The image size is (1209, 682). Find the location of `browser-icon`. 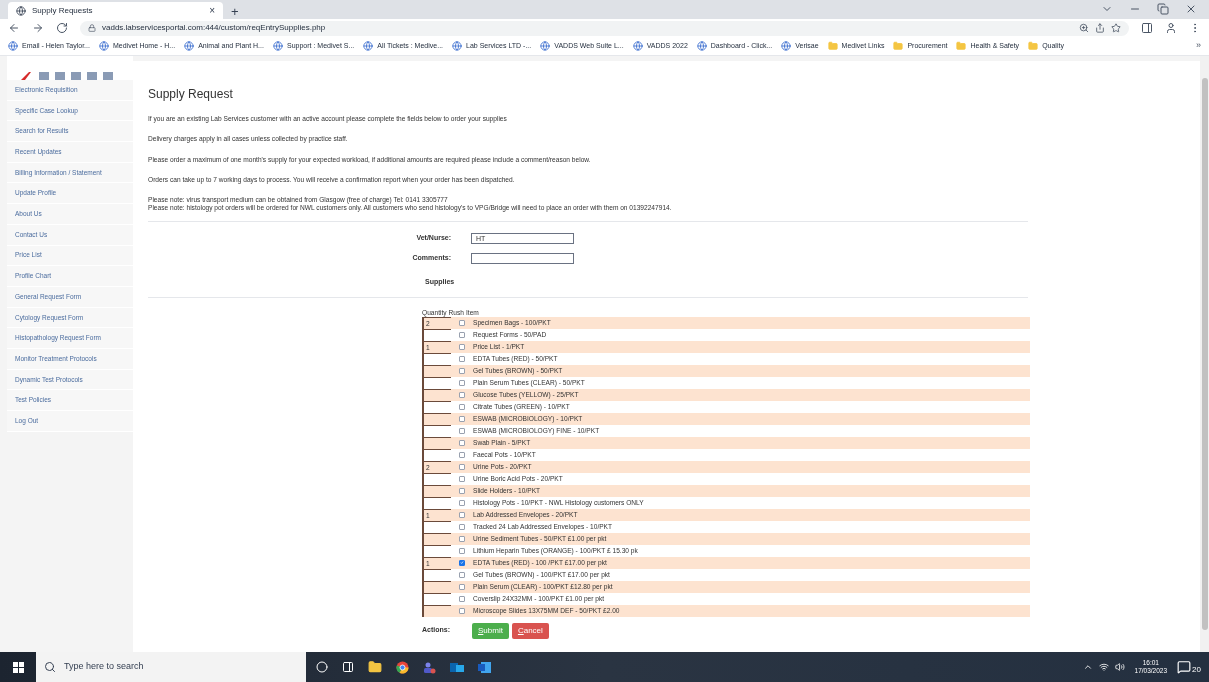

browser-icon is located at coordinates (402, 667).